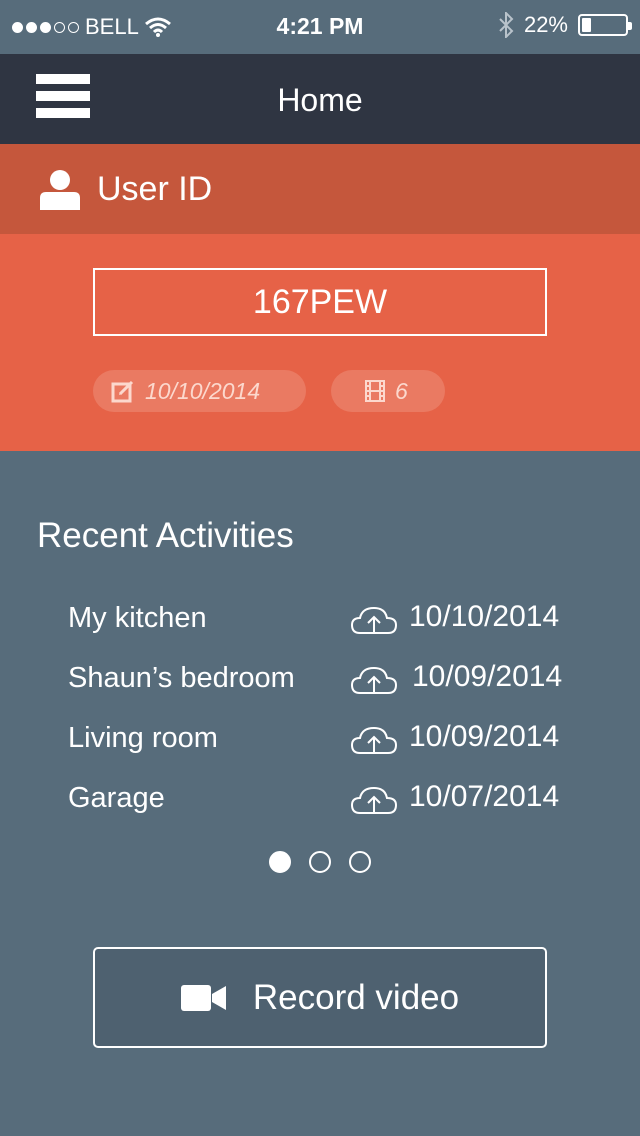 The height and width of the screenshot is (1136, 640). I want to click on battery-percent: 22%, so click(545, 24).